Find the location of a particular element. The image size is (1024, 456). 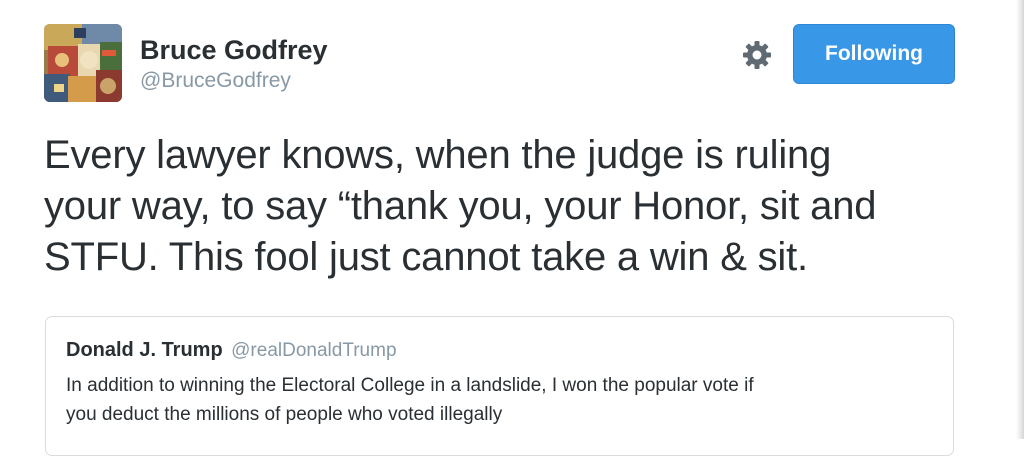

quoted-author-name: Donald J. Trump is located at coordinates (144, 350).